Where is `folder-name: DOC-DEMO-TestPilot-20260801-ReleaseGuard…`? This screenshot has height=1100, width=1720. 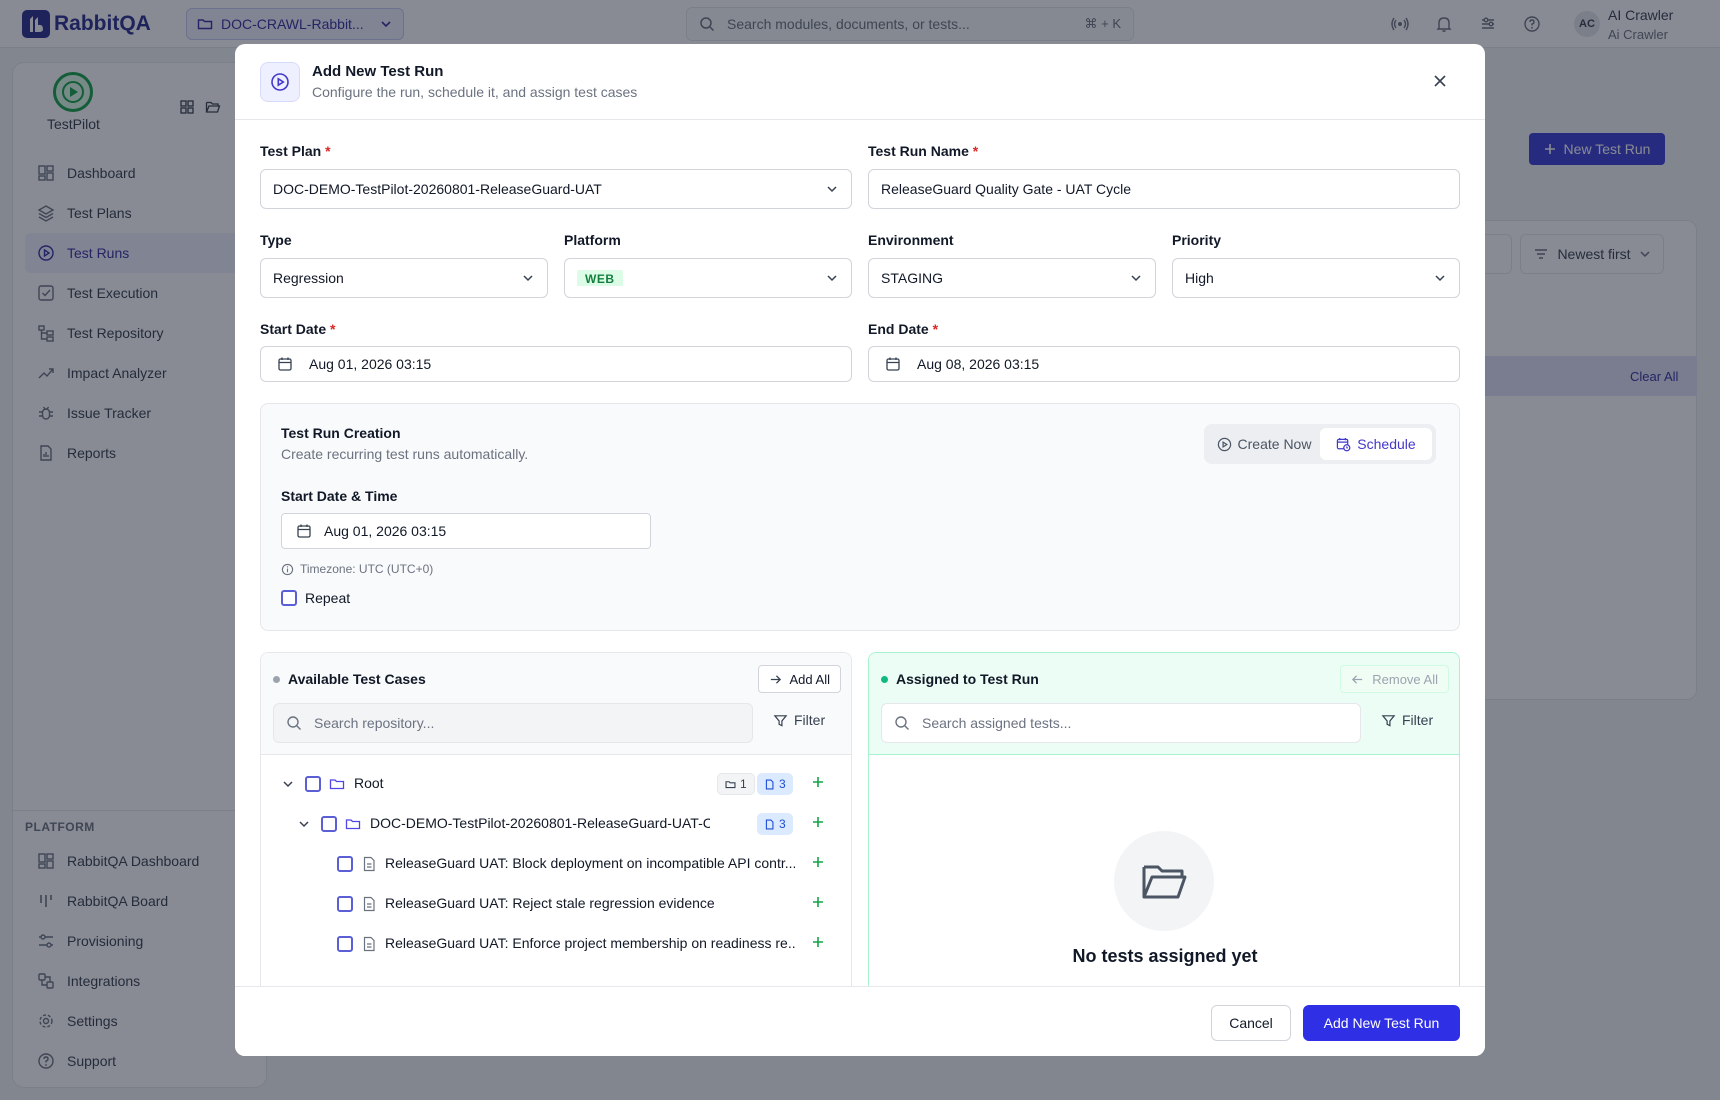 folder-name: DOC-DEMO-TestPilot-20260801-ReleaseGuard… is located at coordinates (540, 823).